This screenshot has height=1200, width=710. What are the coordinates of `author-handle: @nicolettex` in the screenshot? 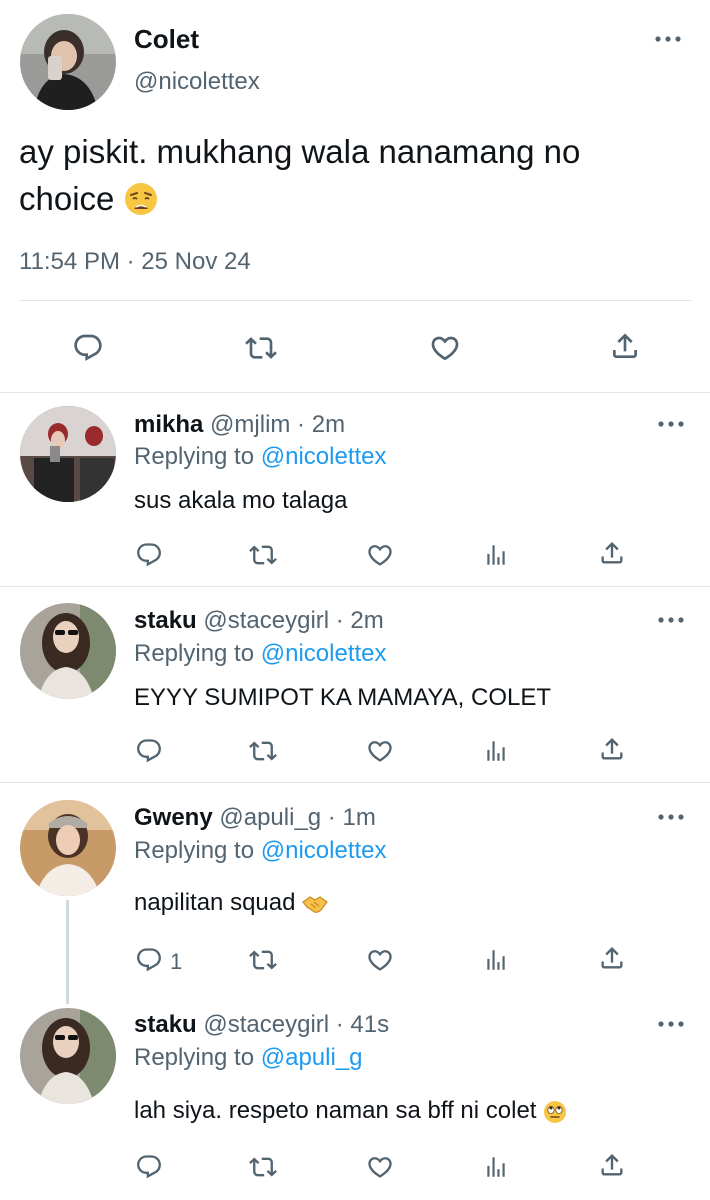 It's located at (197, 82).